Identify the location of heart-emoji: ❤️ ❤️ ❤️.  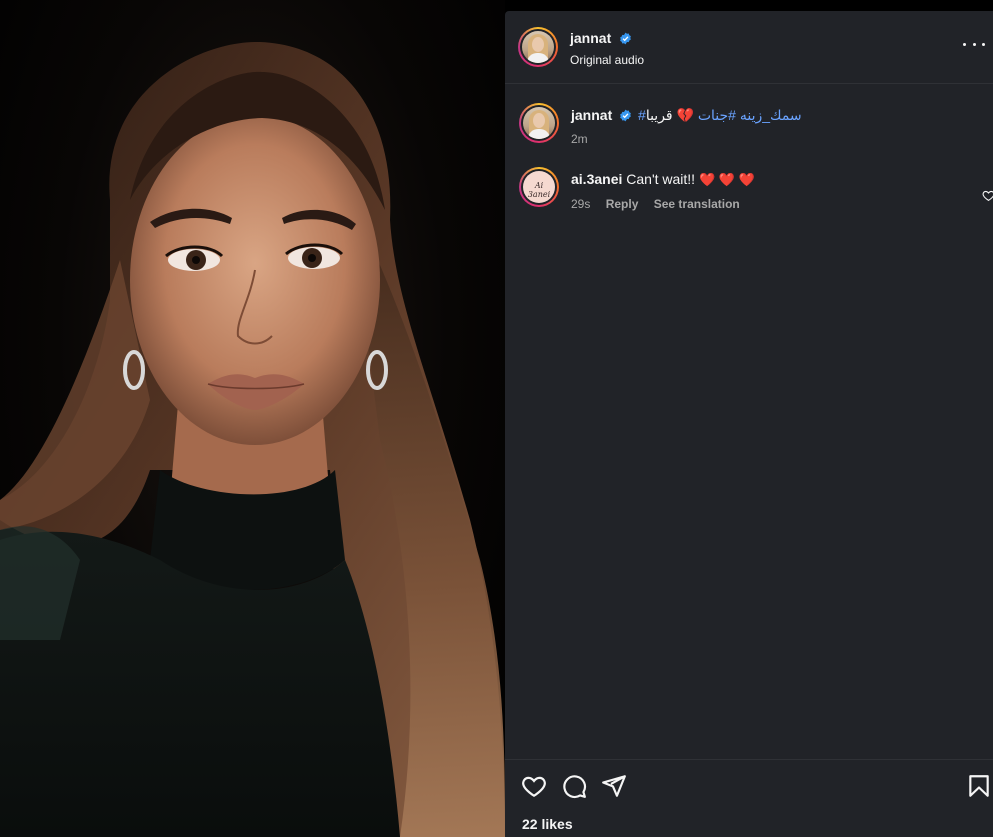
(726, 179).